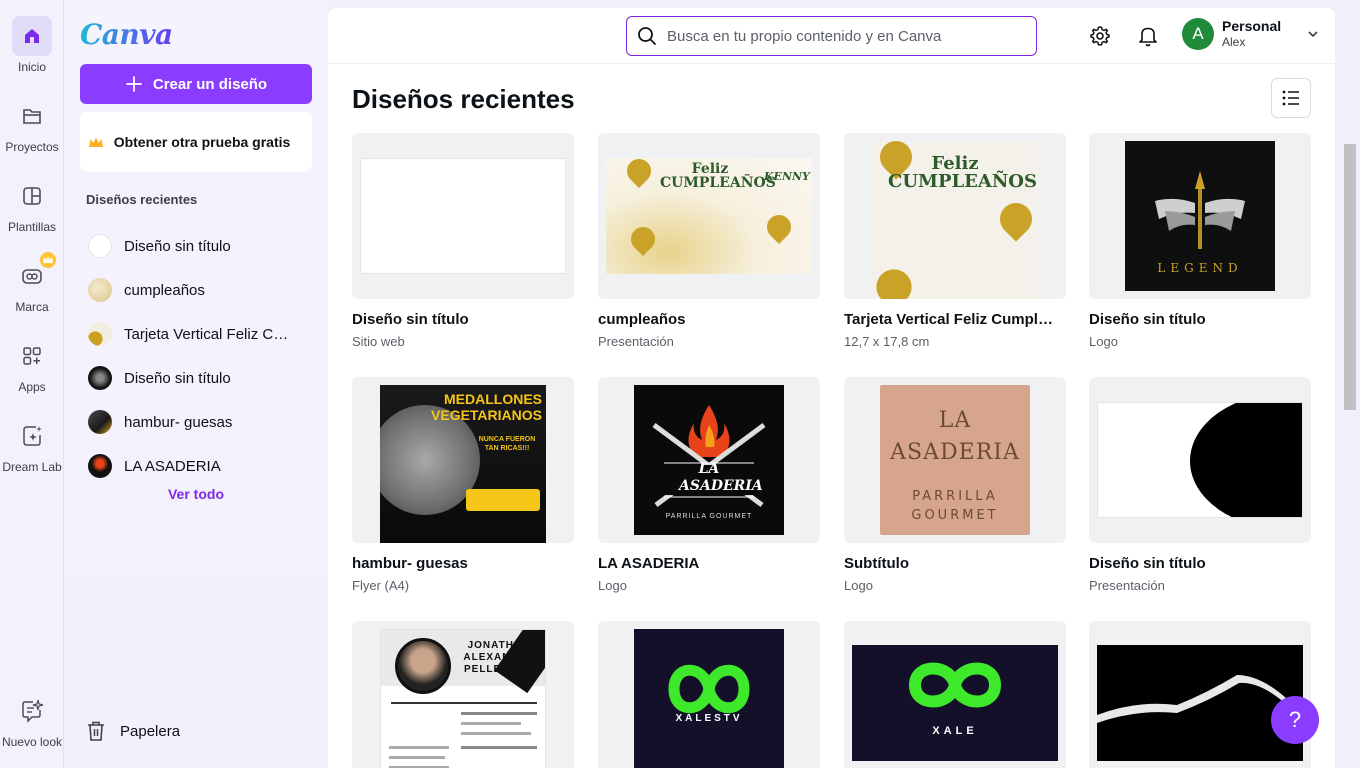 Image resolution: width=1360 pixels, height=768 pixels. What do you see at coordinates (955, 216) in the screenshot?
I see `design-thumbnail: Feliz CUMPLEAÑOS` at bounding box center [955, 216].